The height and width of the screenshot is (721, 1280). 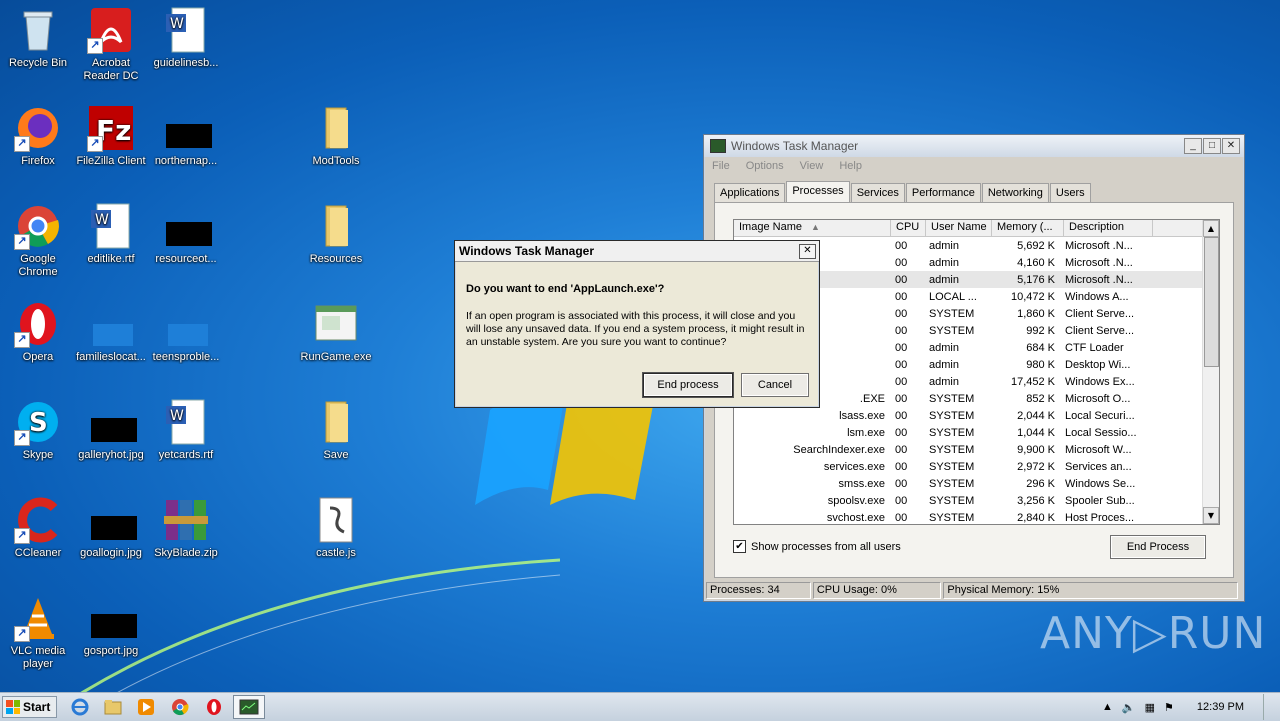 What do you see at coordinates (38, 226) in the screenshot?
I see `chrome-icon: ↗` at bounding box center [38, 226].